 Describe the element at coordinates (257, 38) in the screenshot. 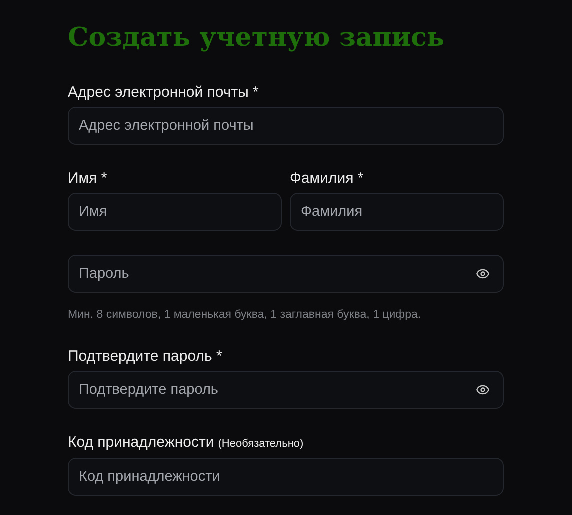

I see `page-title: Создать учетную запись` at that location.